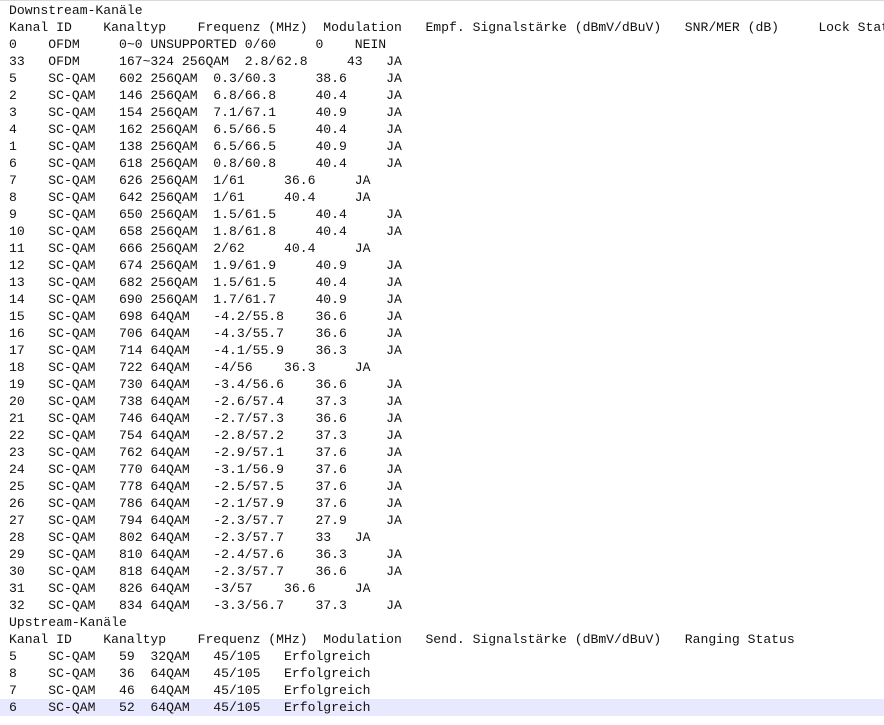  Describe the element at coordinates (442, 163) in the screenshot. I see `text-line: 6 SC-QAM 618 256QAM 0.8/60.8 40.4 JA` at that location.